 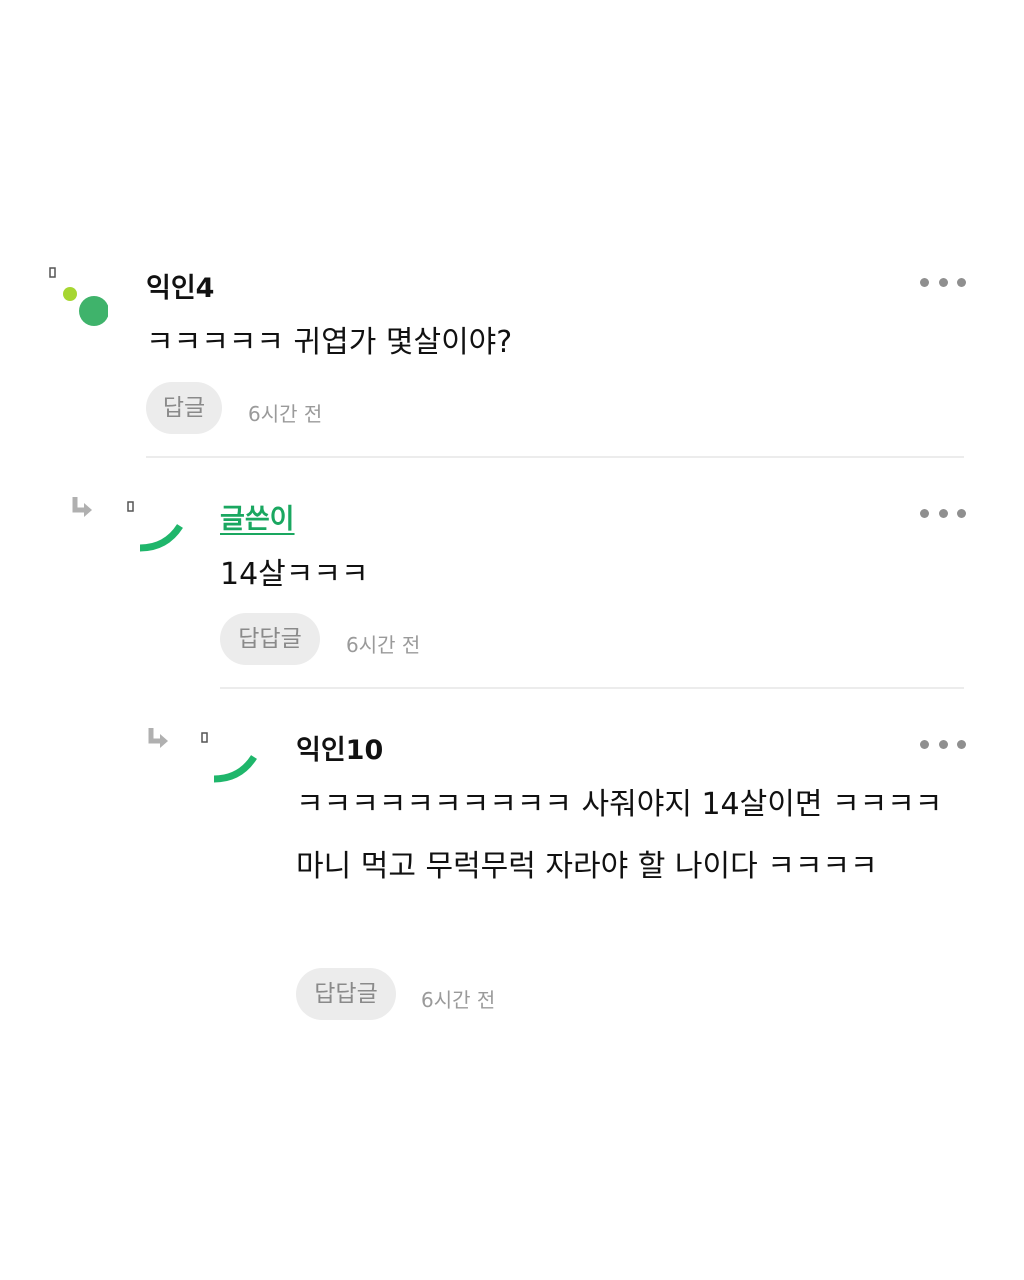 What do you see at coordinates (184, 408) in the screenshot?
I see `reply-button: 답글` at bounding box center [184, 408].